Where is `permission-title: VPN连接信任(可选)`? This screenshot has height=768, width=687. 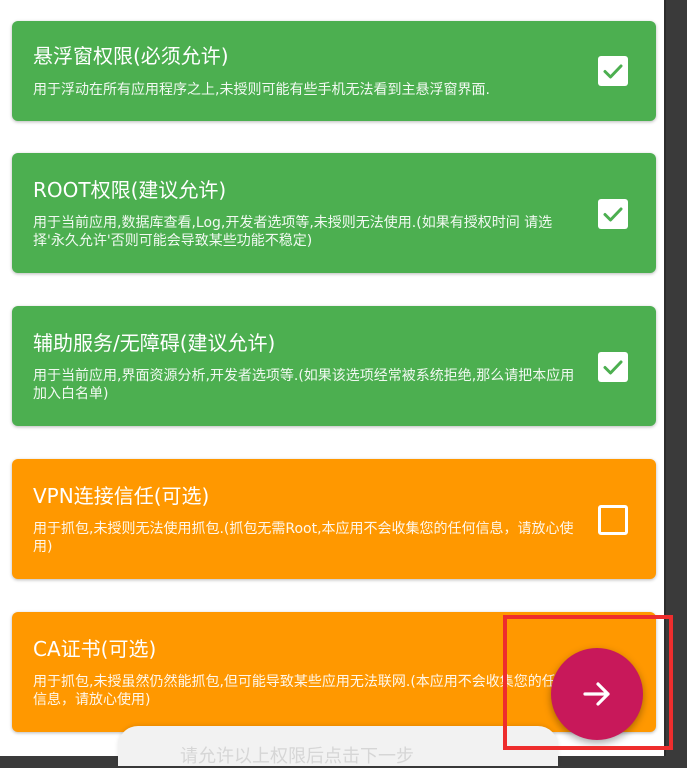 permission-title: VPN连接信任(可选) is located at coordinates (121, 496).